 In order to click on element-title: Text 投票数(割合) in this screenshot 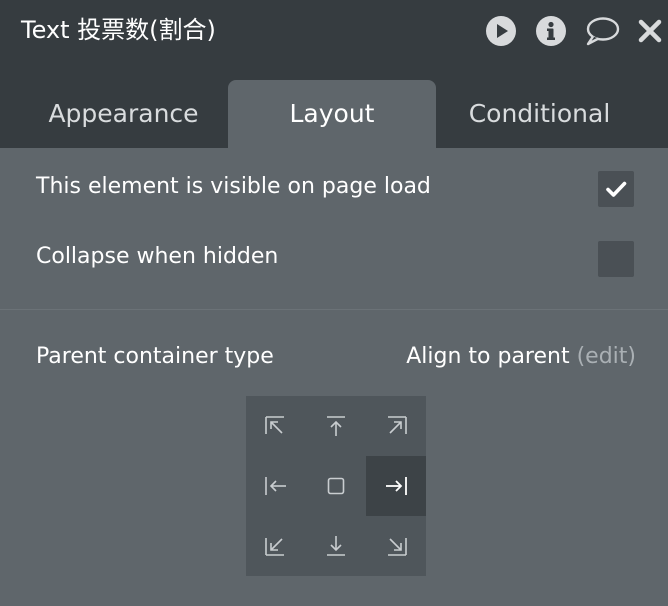, I will do `click(118, 30)`.